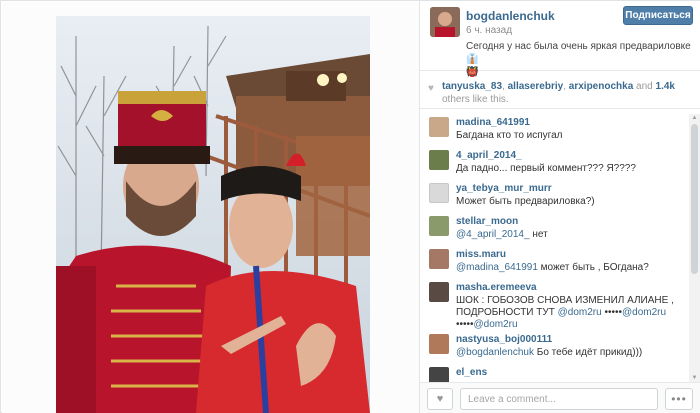 This screenshot has width=700, height=413. What do you see at coordinates (572, 286) in the screenshot?
I see `comment-username: masha.eremeeva` at bounding box center [572, 286].